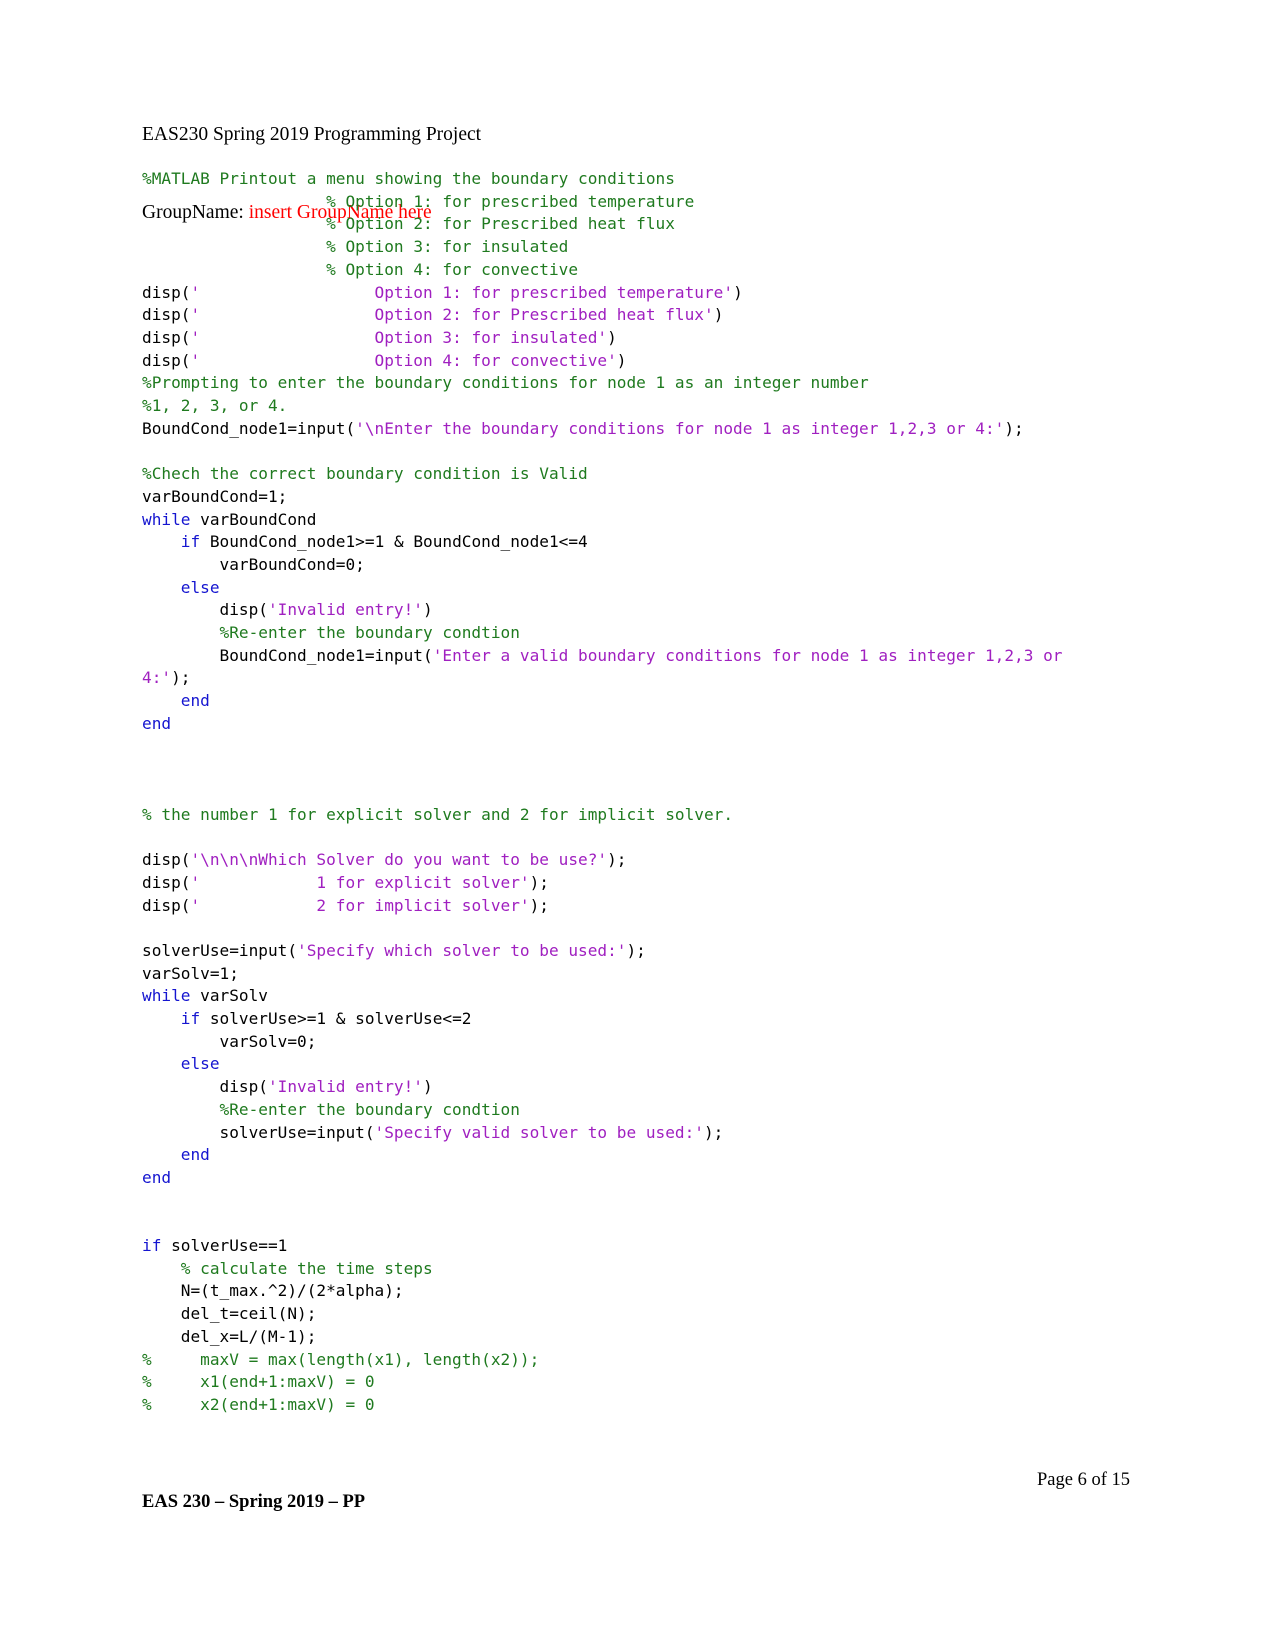  Describe the element at coordinates (195, 701) in the screenshot. I see `code-token-kw: end` at that location.